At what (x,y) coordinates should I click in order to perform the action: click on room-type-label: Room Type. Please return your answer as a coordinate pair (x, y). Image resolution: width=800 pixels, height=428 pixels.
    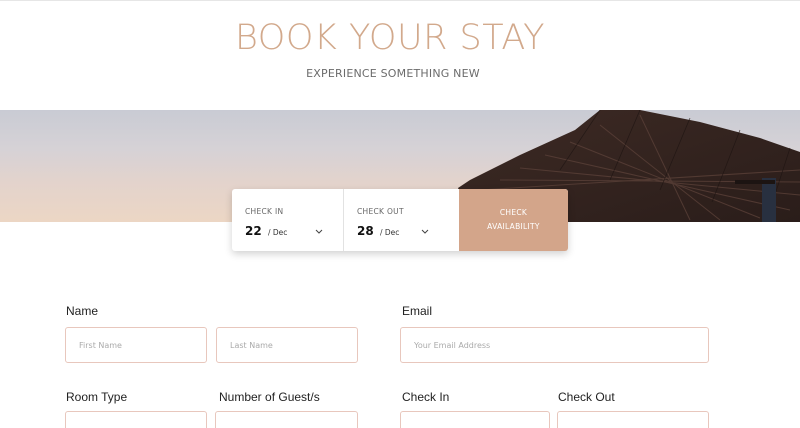
    Looking at the image, I should click on (97, 397).